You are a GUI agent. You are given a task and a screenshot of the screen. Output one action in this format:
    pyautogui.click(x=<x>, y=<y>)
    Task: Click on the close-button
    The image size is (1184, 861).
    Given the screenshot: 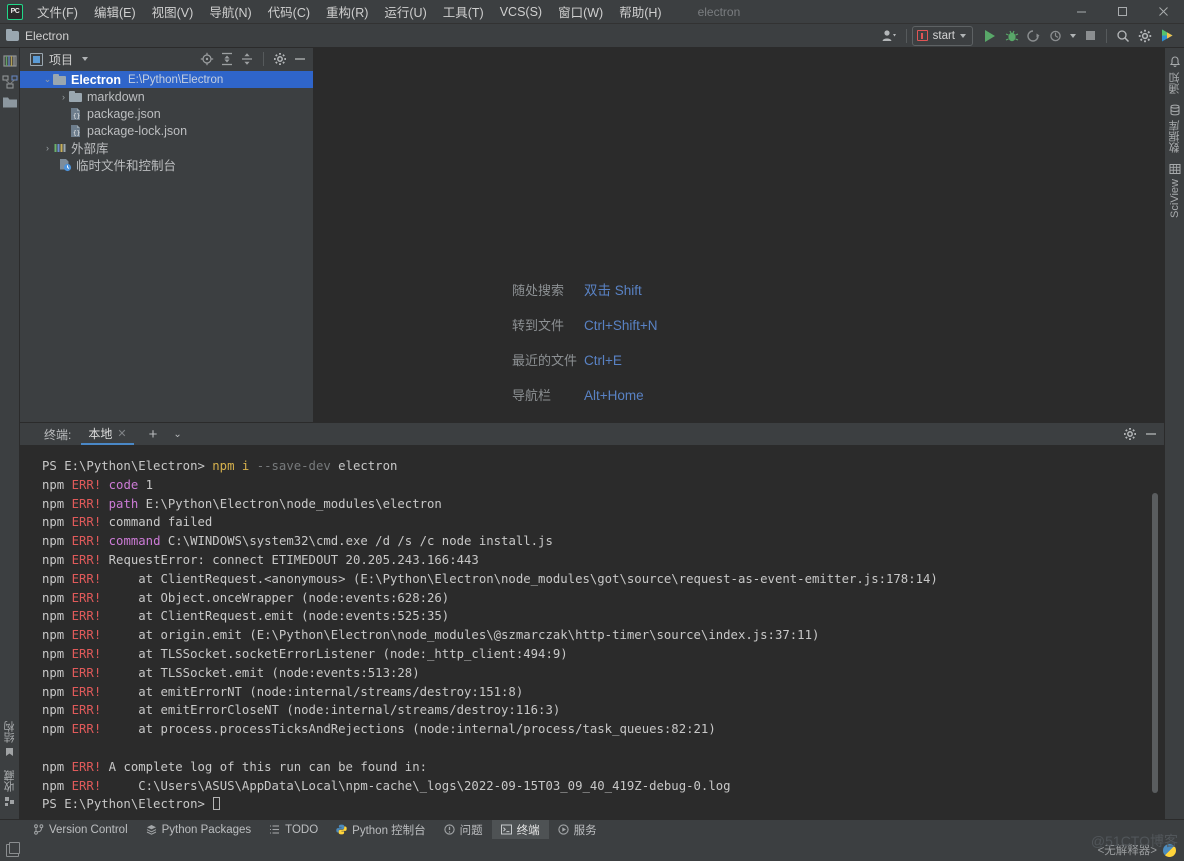 What is the action you would take?
    pyautogui.click(x=1163, y=12)
    